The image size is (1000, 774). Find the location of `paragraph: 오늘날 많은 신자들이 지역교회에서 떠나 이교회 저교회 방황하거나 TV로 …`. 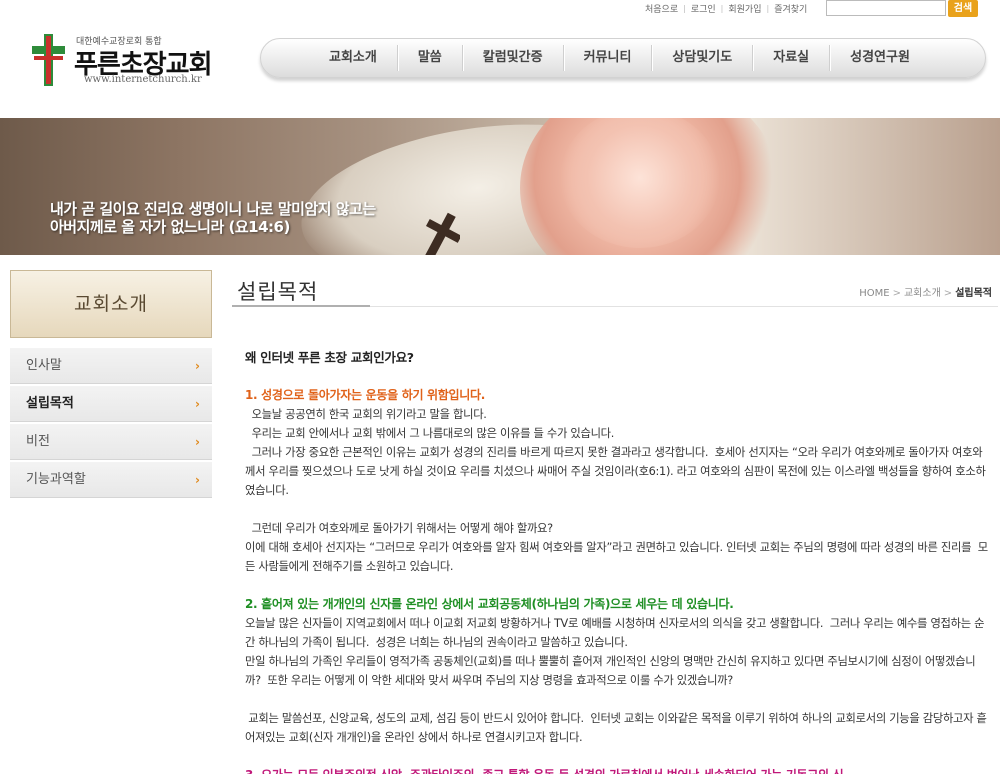

paragraph: 오늘날 많은 신자들이 지역교회에서 떠나 이교회 저교회 방황하거나 TV로 … is located at coordinates (615, 633).